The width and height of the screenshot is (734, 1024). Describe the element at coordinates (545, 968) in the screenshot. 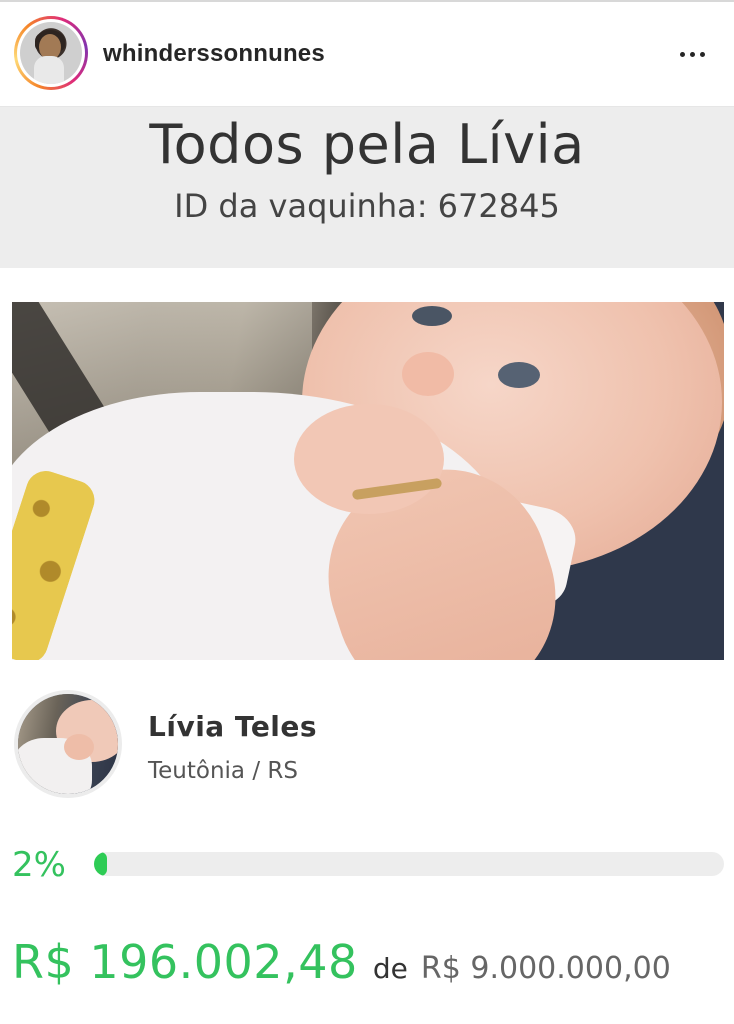

I see `amount-goal: R$ 9.000.000,00` at that location.